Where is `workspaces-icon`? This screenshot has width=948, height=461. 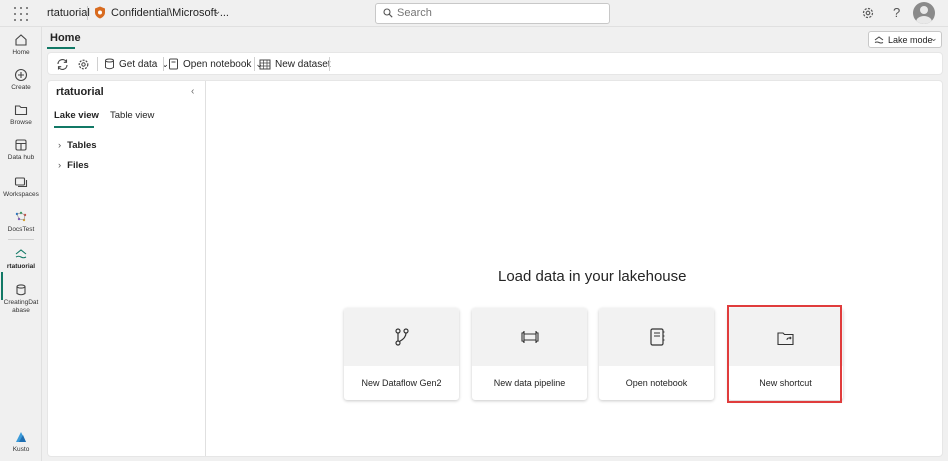 workspaces-icon is located at coordinates (21, 182).